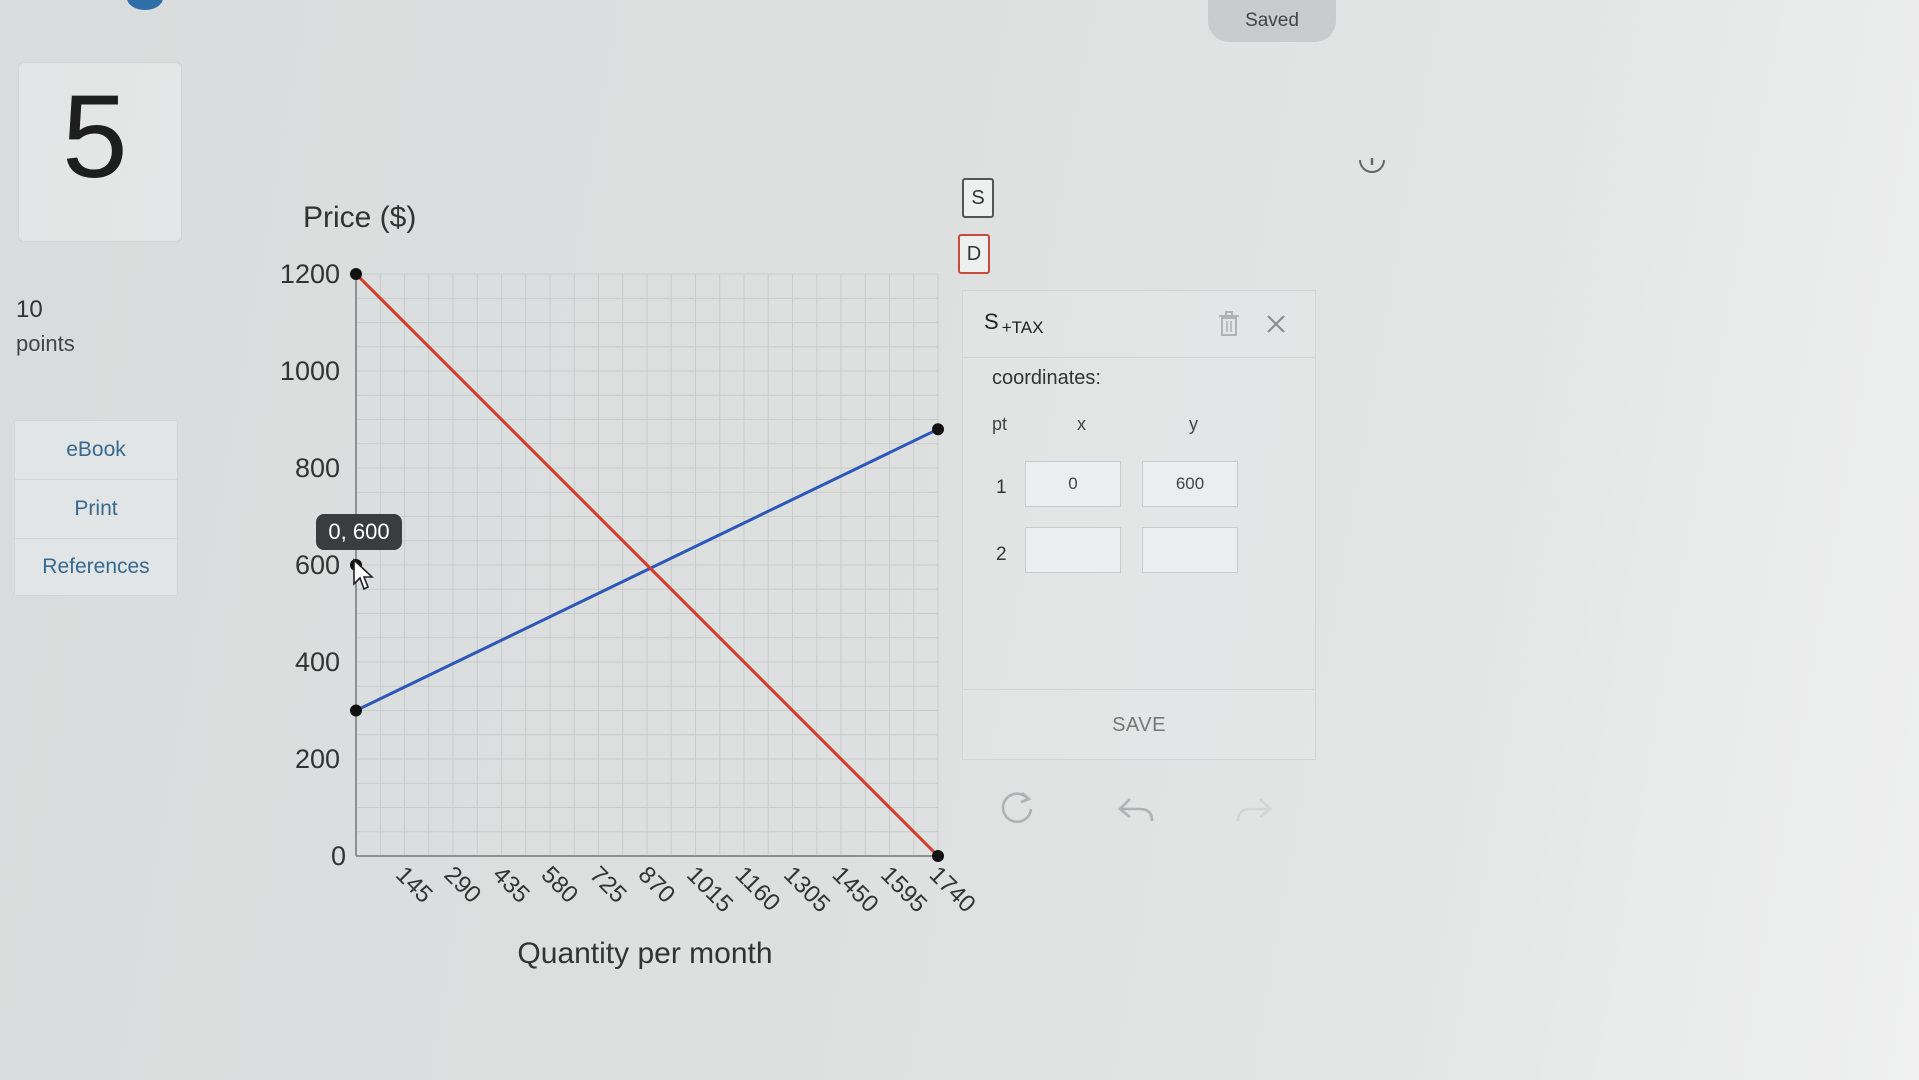 This screenshot has height=1080, width=1919. What do you see at coordinates (1229, 324) in the screenshot?
I see `trash-icon` at bounding box center [1229, 324].